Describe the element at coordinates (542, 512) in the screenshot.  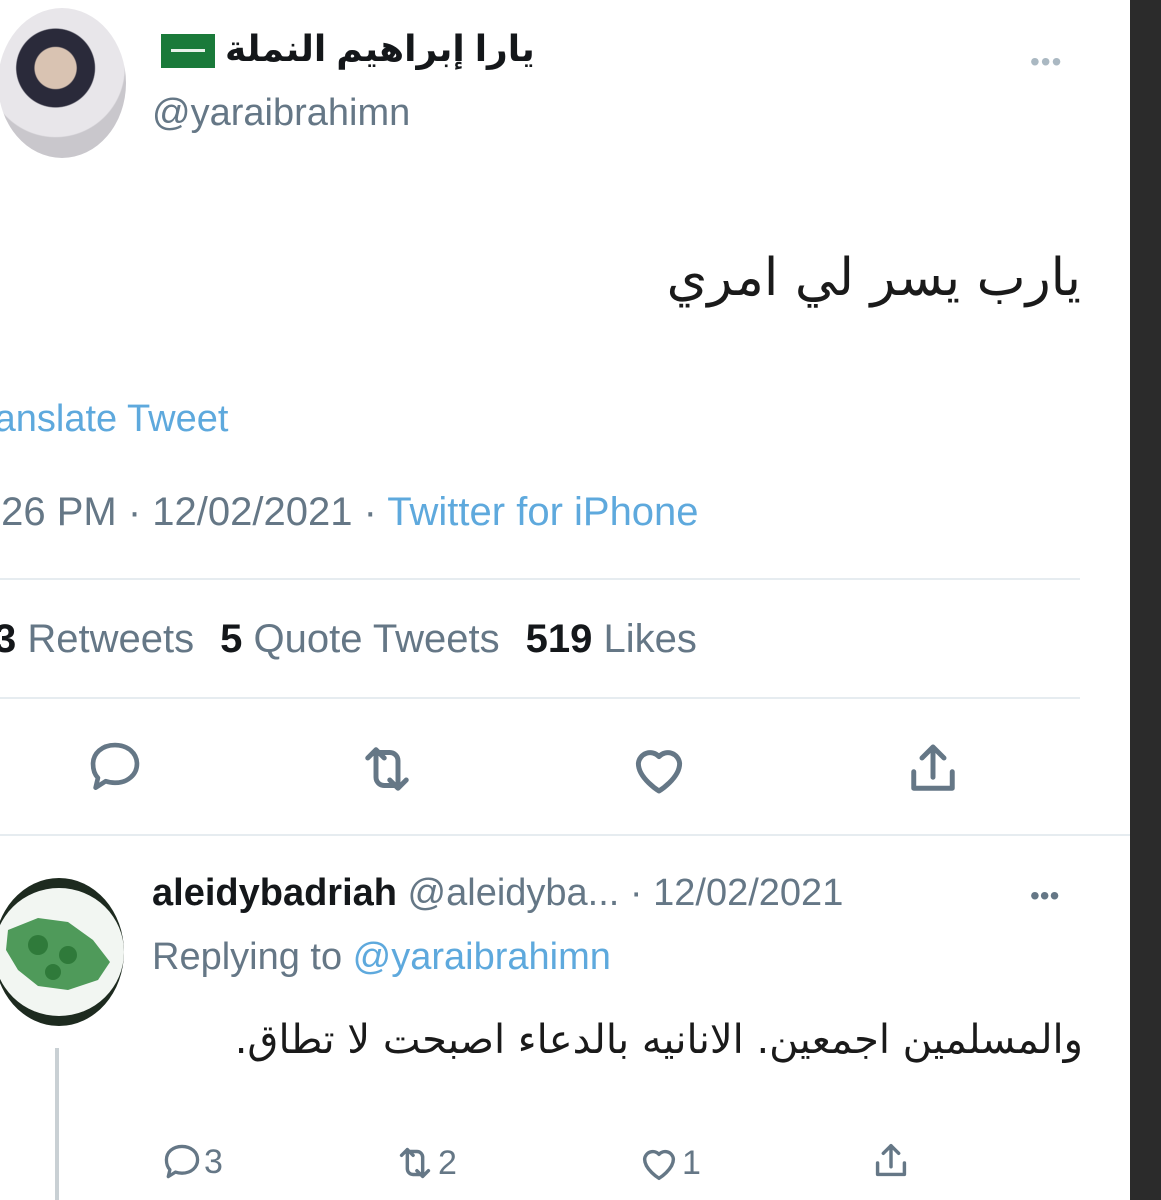
I see `tweet-source: Twitter for iPhone` at that location.